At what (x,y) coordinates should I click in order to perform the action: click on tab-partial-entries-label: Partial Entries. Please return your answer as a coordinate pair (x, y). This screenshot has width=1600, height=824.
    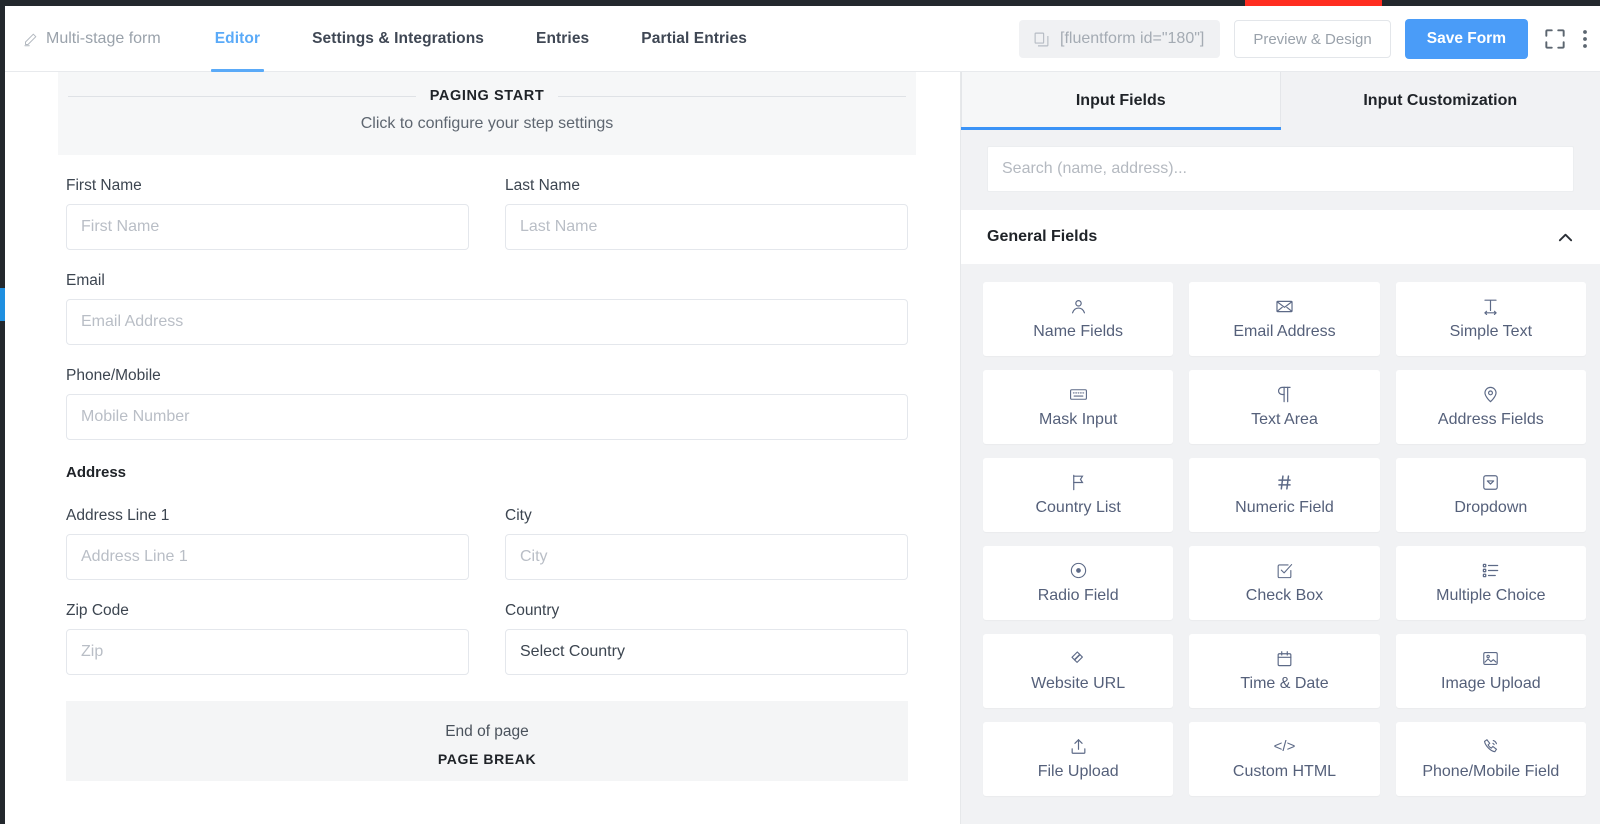
    Looking at the image, I should click on (694, 38).